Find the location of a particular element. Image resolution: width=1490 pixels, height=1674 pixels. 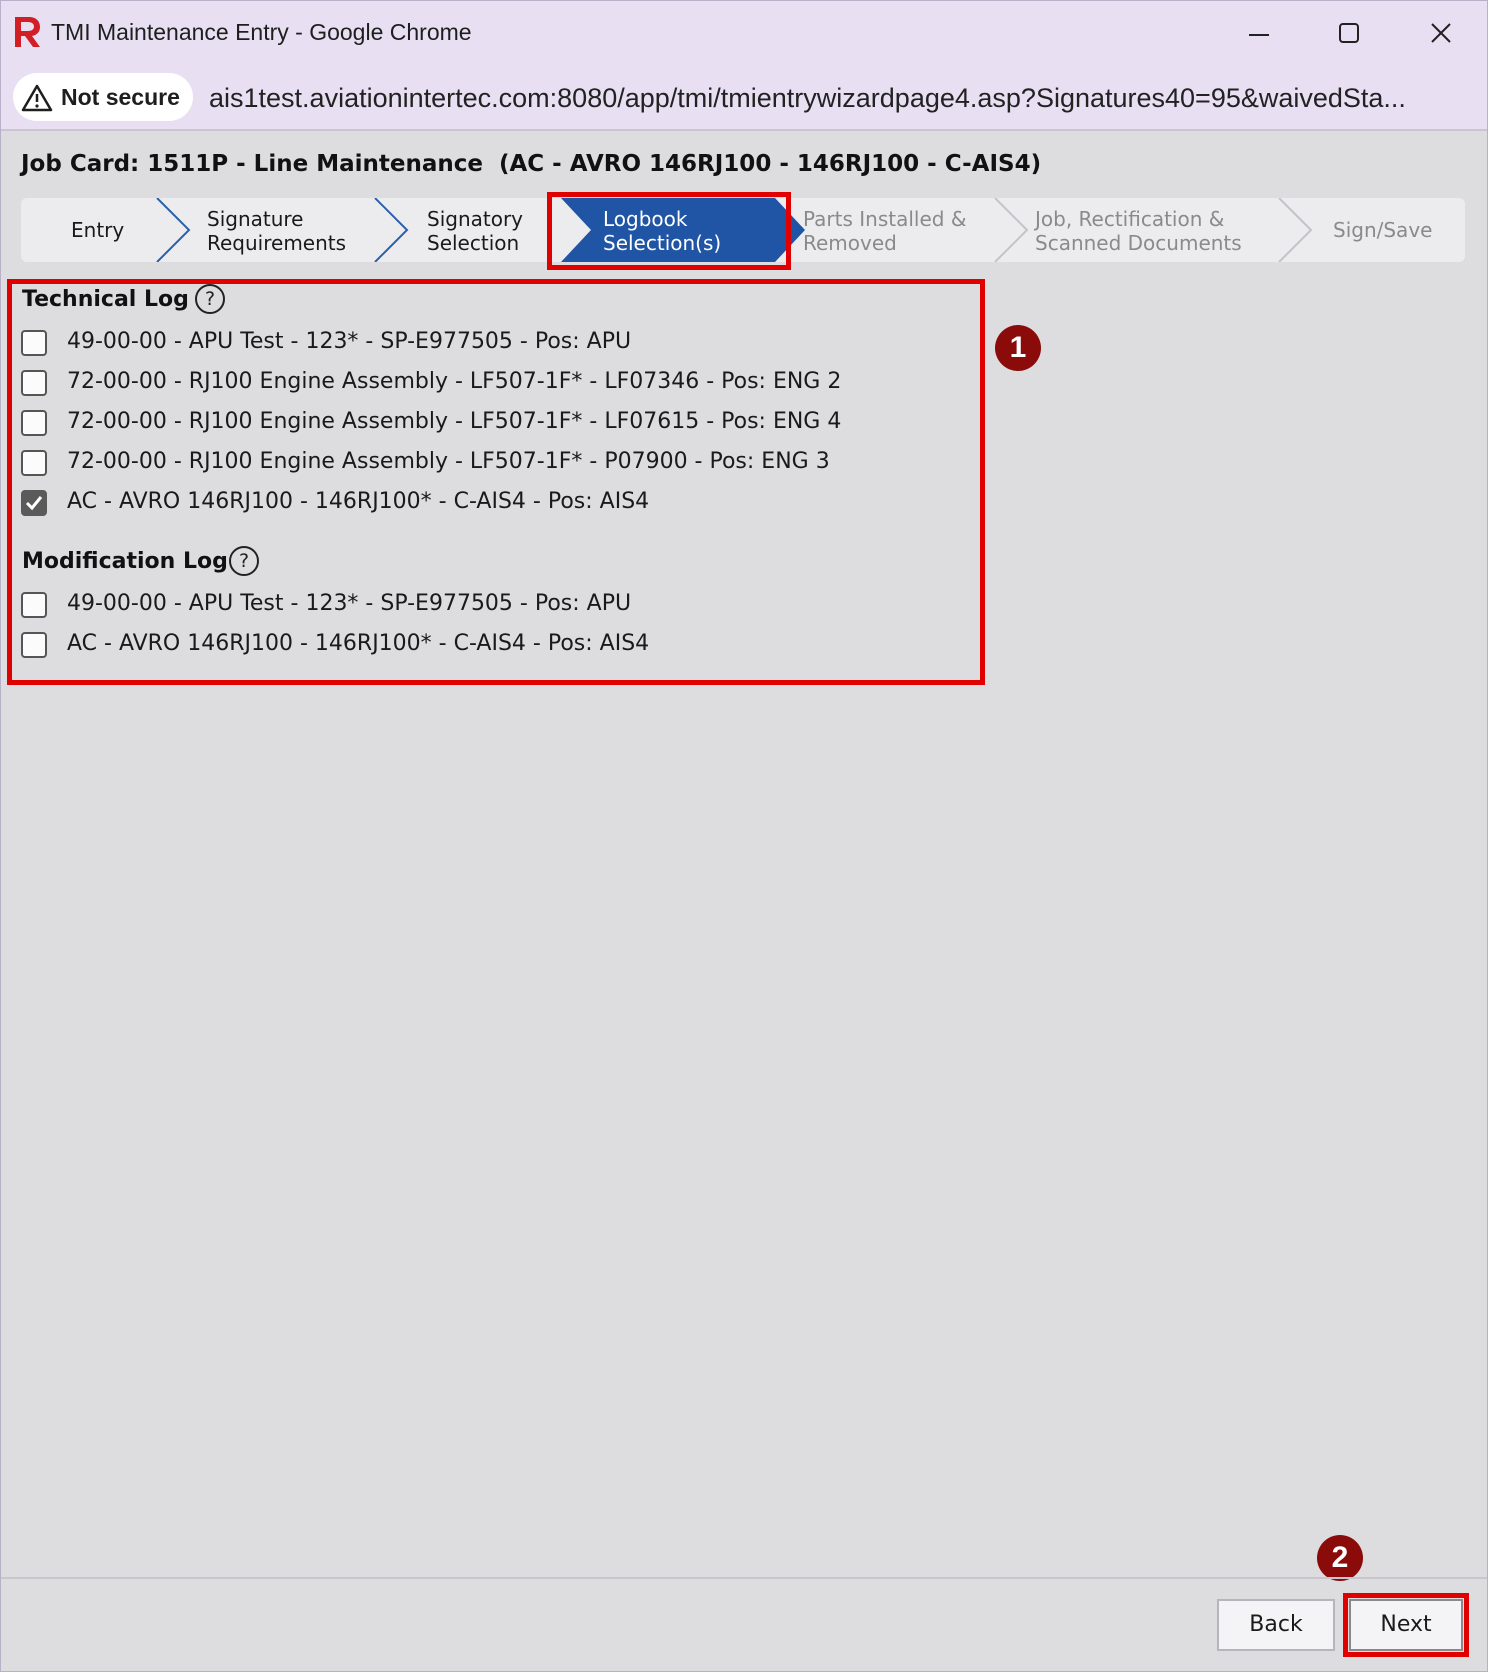

callout-badge-2: 2 is located at coordinates (1340, 1558).